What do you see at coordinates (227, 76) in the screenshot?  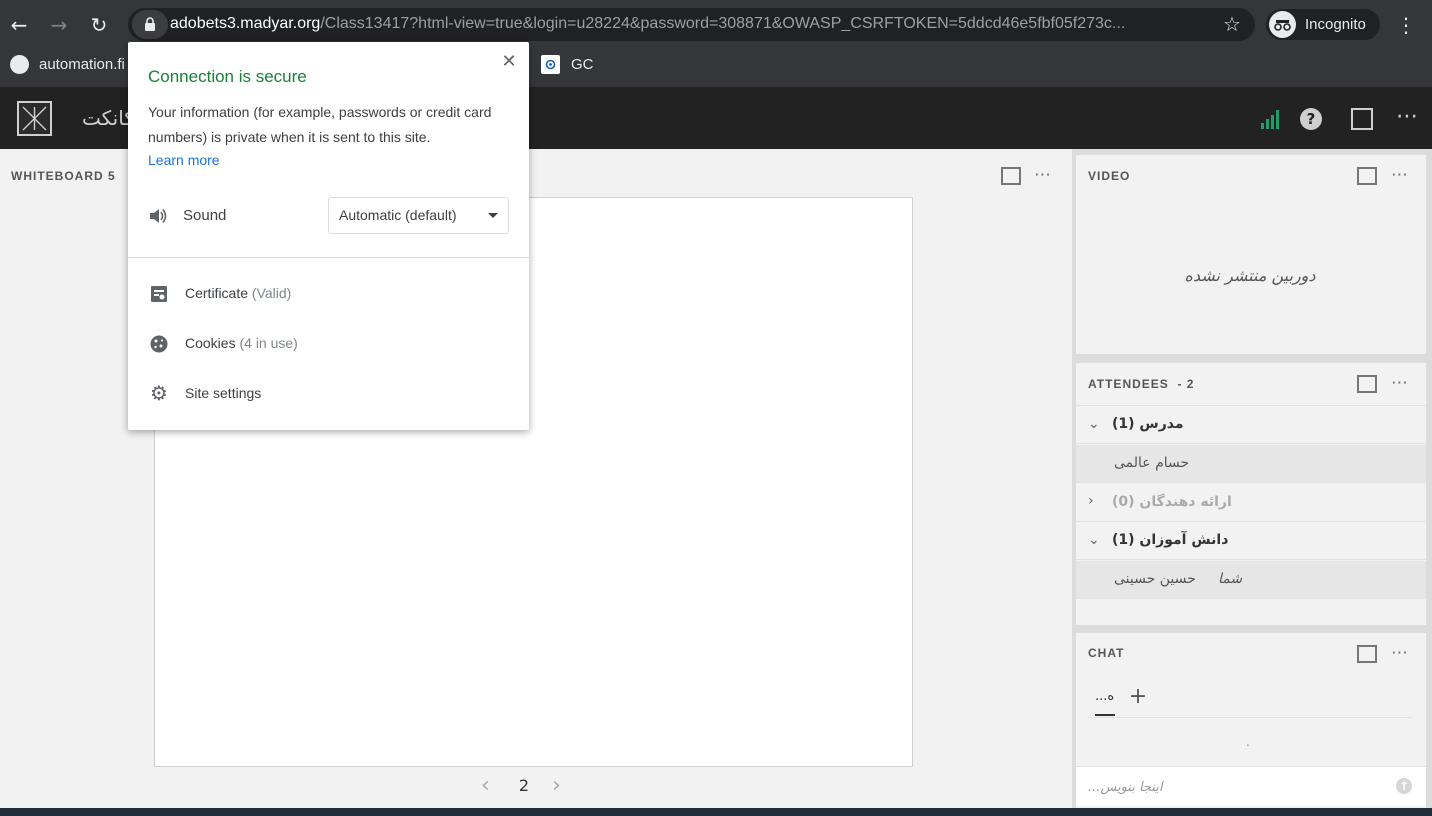 I see `popup-title: Connection is secure` at bounding box center [227, 76].